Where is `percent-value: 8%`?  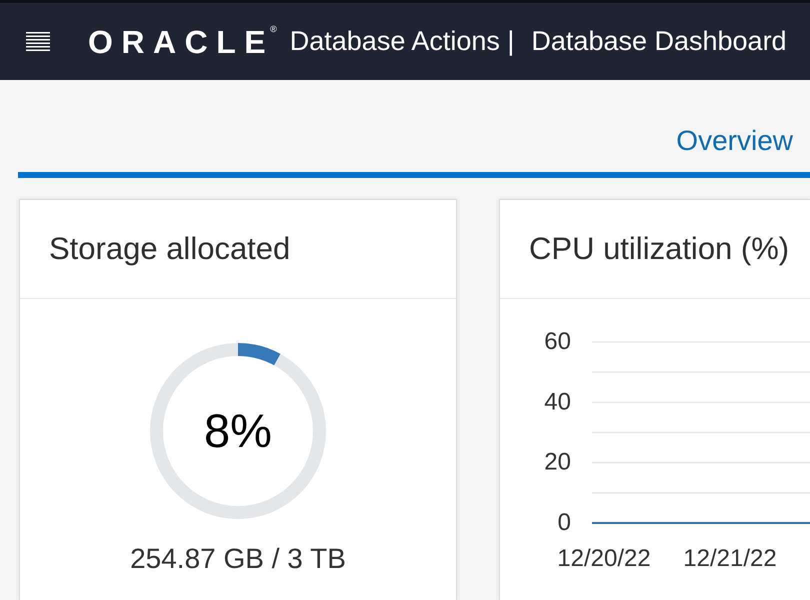 percent-value: 8% is located at coordinates (238, 430).